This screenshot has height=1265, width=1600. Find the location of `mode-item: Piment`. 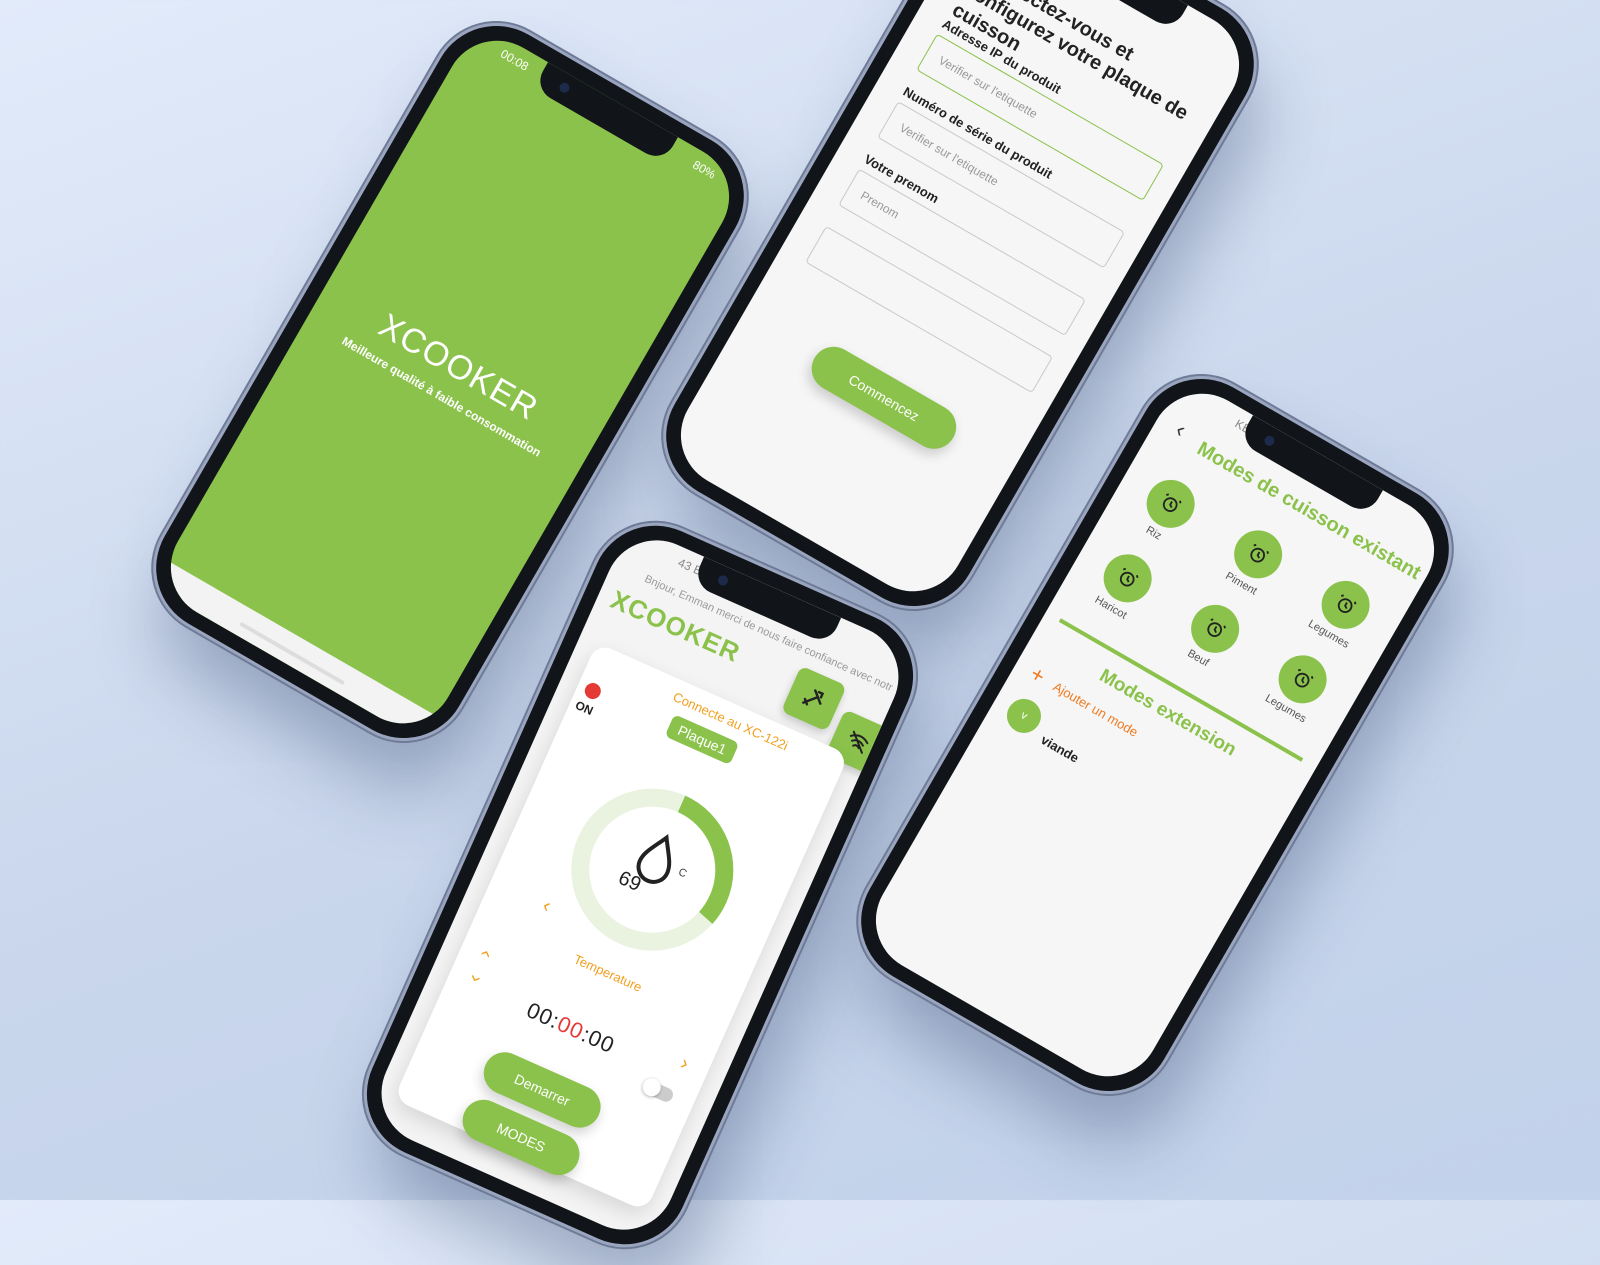

mode-item: Piment is located at coordinates (1253, 561).